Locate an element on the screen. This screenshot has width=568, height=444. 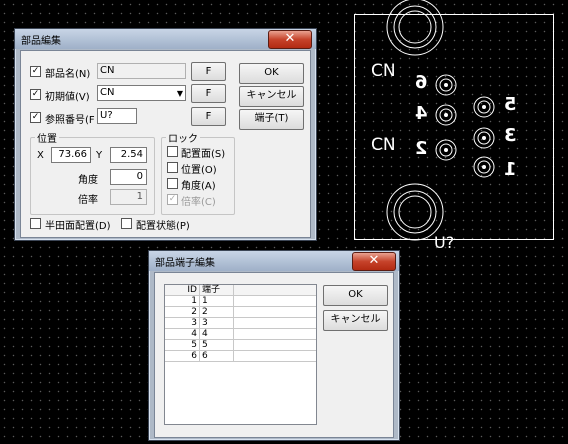
close-button: ✕ is located at coordinates (290, 39).